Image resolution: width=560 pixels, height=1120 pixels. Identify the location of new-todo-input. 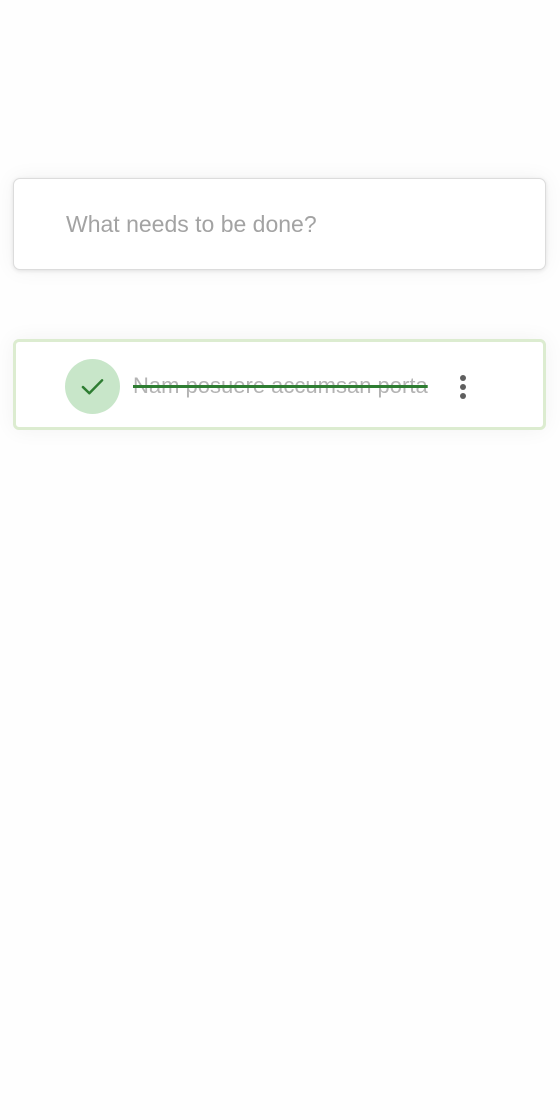
(296, 224).